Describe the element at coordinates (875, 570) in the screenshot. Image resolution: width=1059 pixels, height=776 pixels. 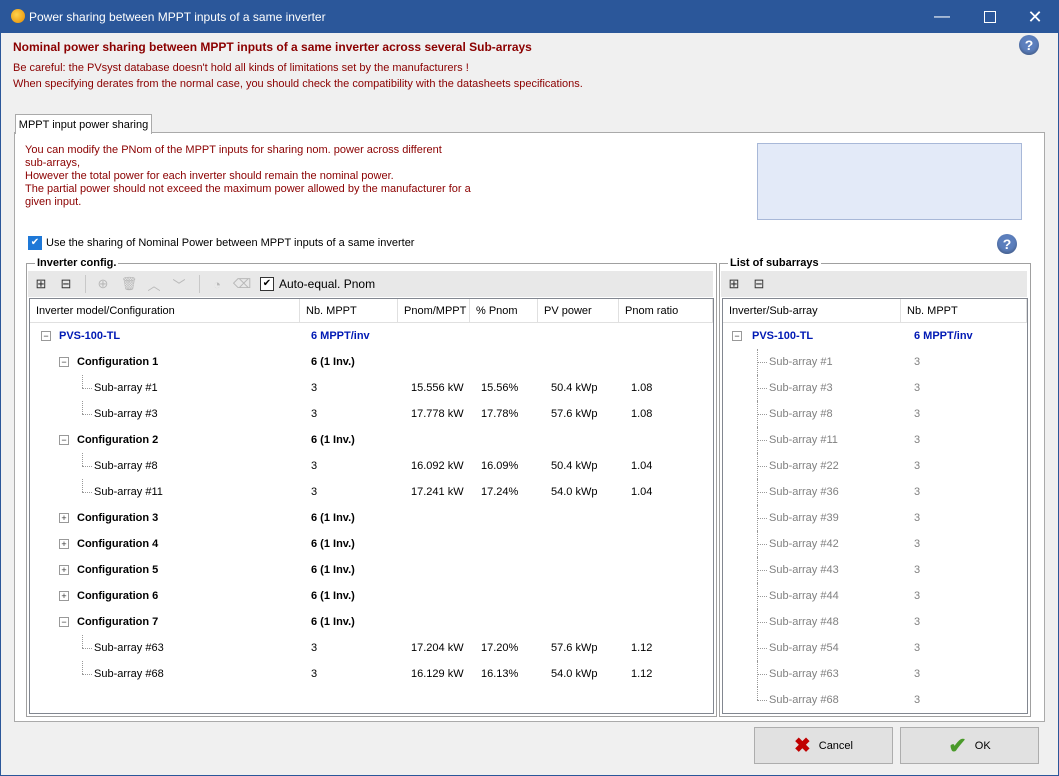
I see `list-item: Sub-array #43 3` at that location.